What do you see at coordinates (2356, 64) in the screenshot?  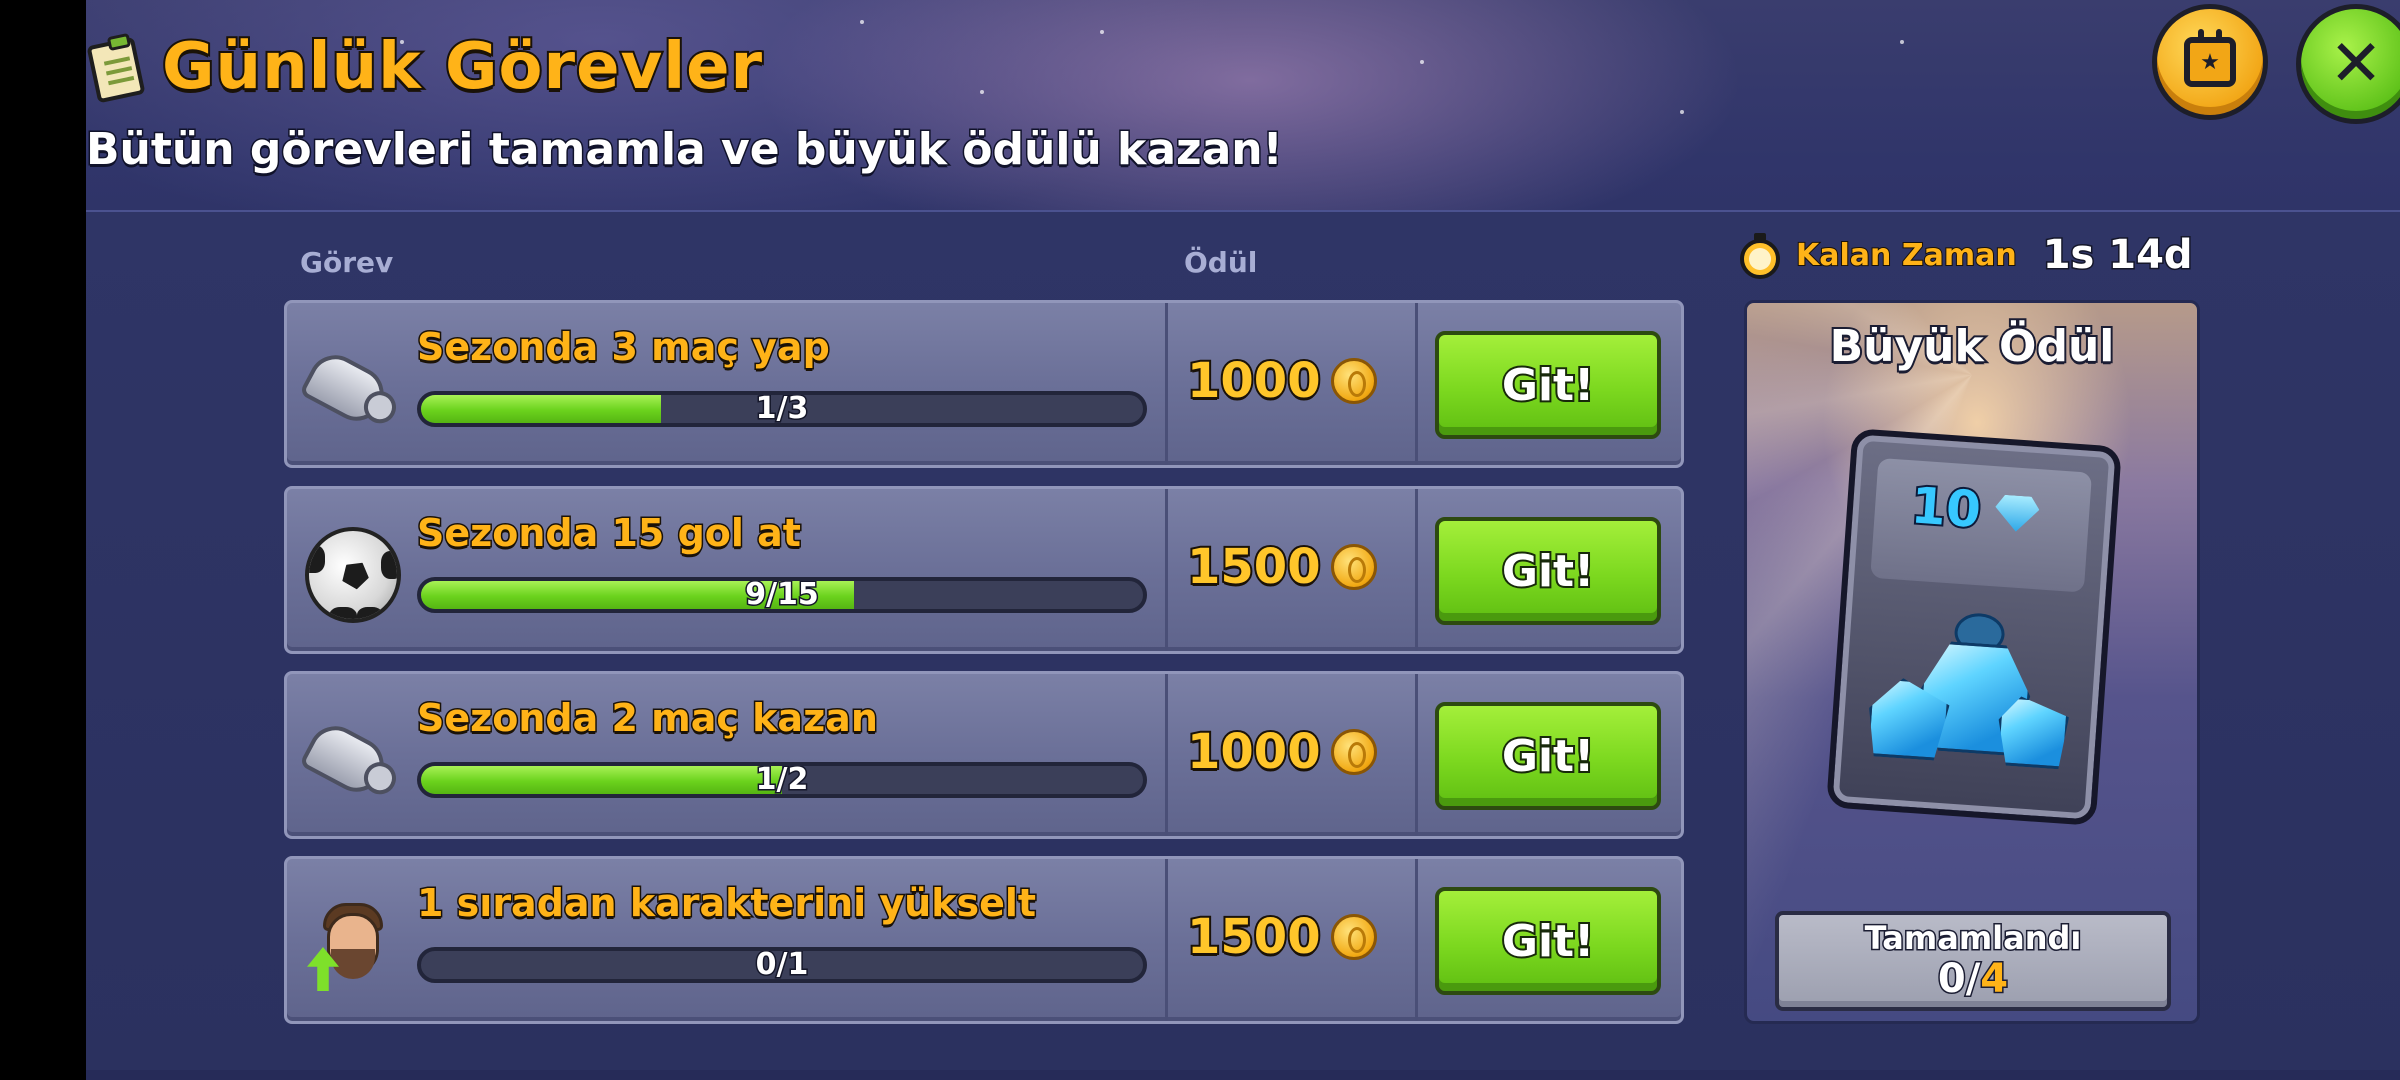 I see `close-icon: ✕` at bounding box center [2356, 64].